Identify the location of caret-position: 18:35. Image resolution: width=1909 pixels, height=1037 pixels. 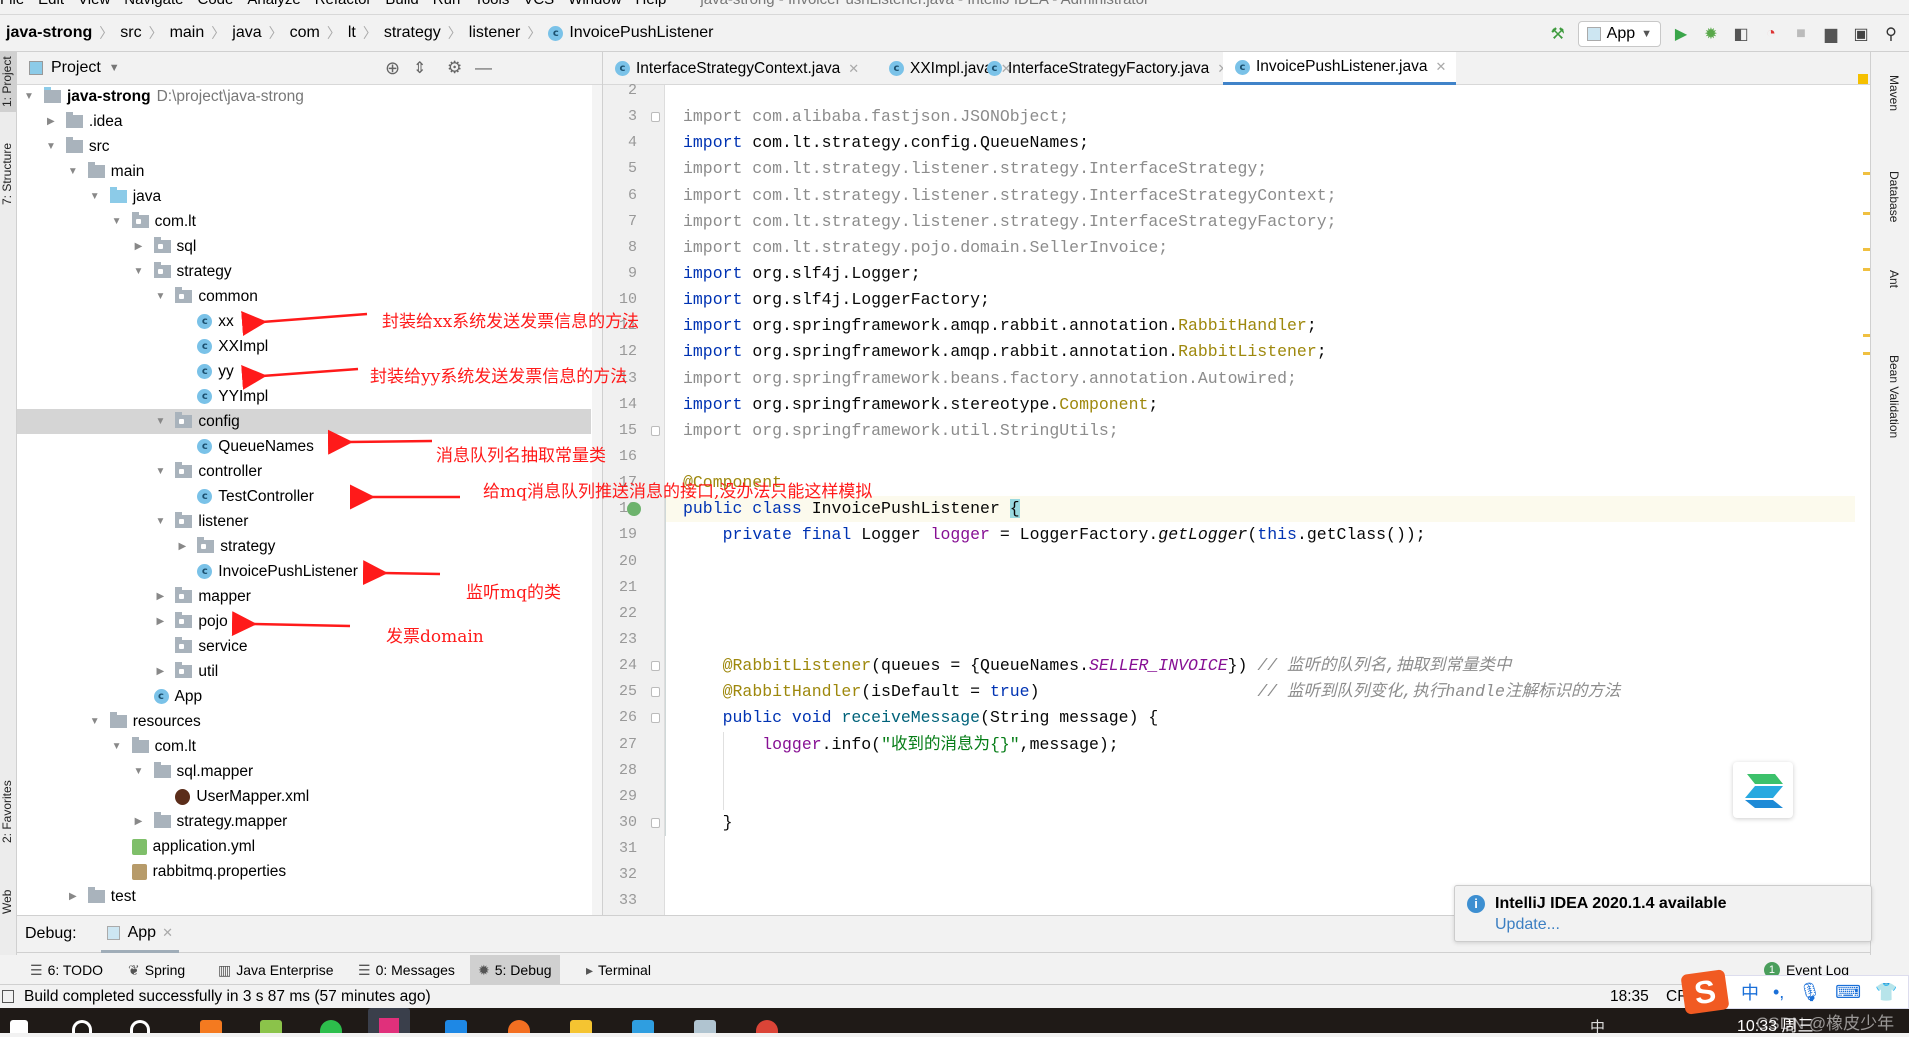
(1629, 997).